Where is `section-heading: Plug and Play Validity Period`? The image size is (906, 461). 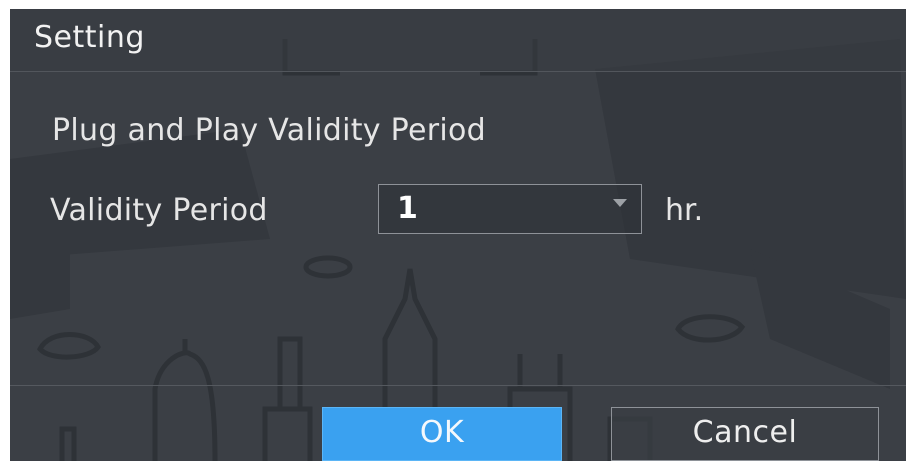 section-heading: Plug and Play Validity Period is located at coordinates (269, 130).